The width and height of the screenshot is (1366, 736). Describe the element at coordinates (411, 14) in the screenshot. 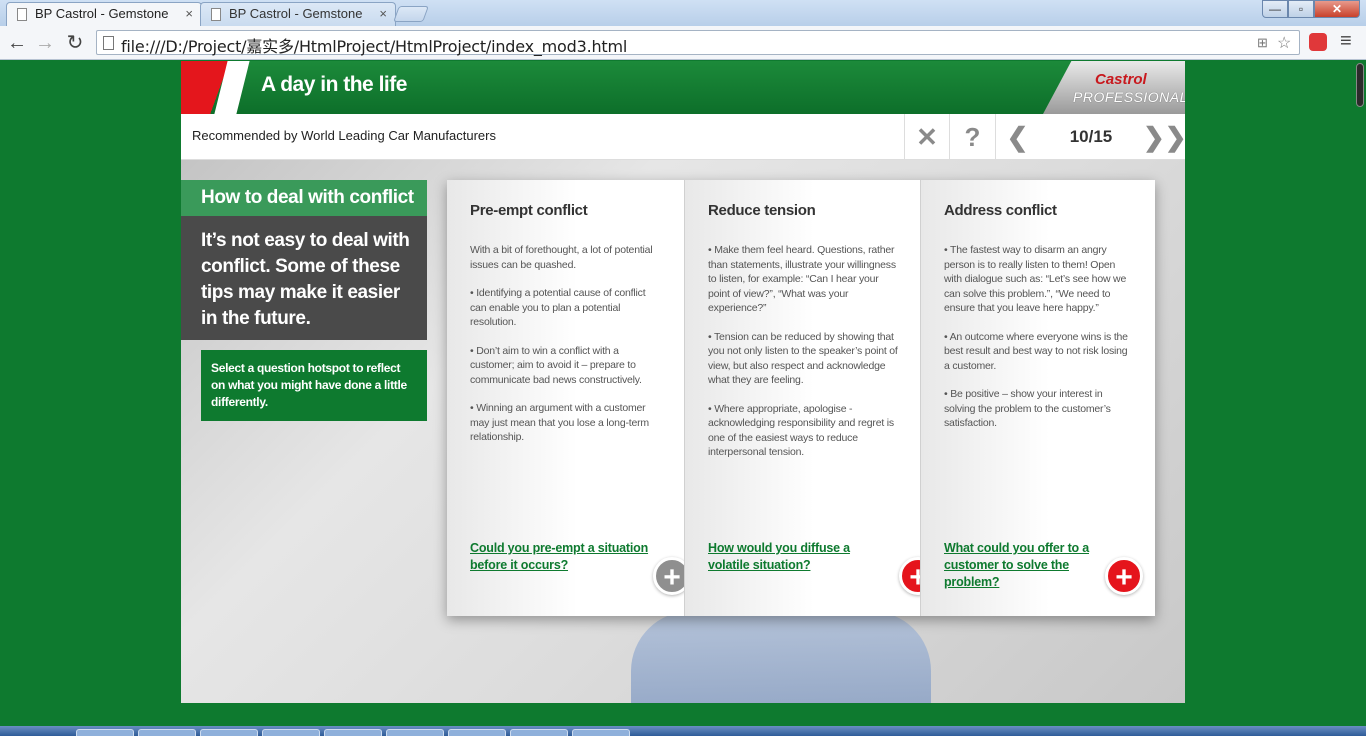

I see `new-tab-button` at that location.